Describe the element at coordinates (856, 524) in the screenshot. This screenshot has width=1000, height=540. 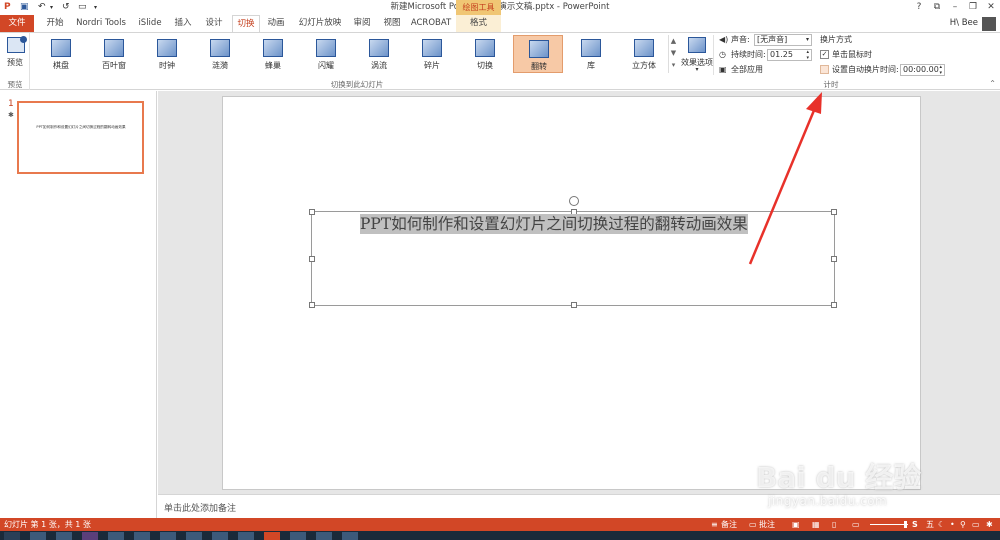
I see `slideshow-icon: ▭` at that location.